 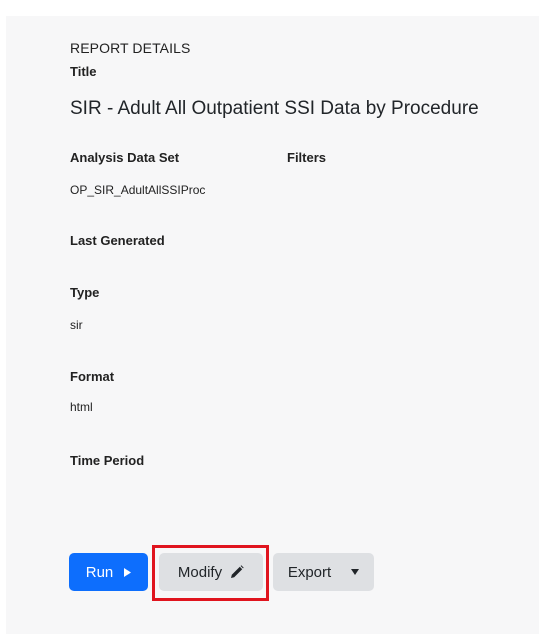 What do you see at coordinates (99, 572) in the screenshot?
I see `run-button-label: Run` at bounding box center [99, 572].